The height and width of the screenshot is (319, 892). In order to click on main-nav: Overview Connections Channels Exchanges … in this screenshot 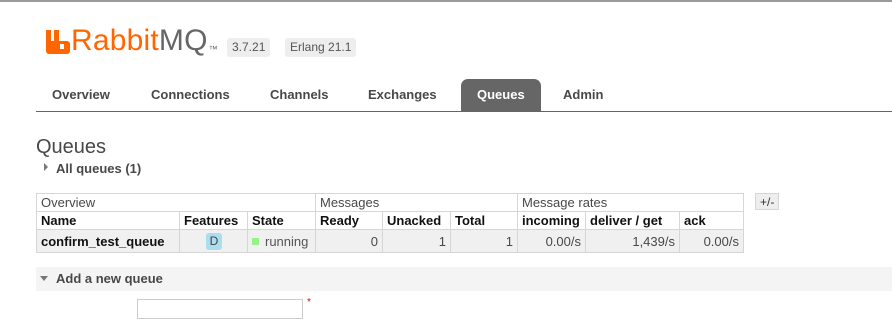, I will do `click(464, 95)`.